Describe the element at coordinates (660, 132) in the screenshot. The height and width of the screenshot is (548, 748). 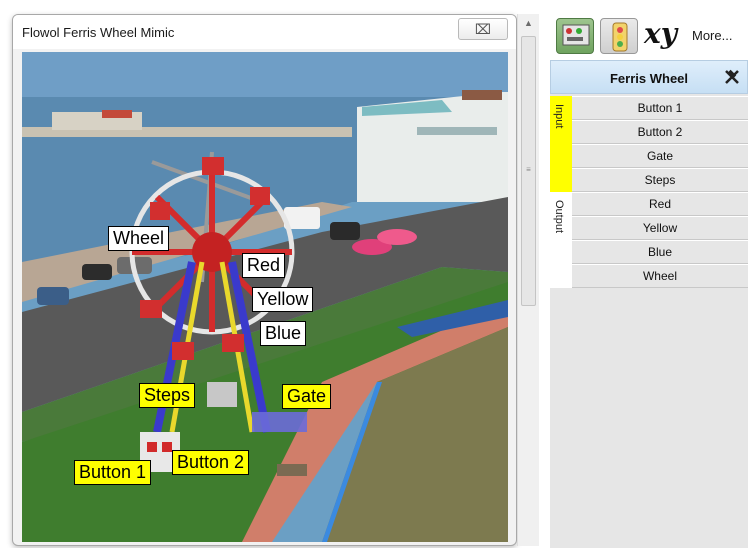
I see `item-button-2: Button 2` at that location.